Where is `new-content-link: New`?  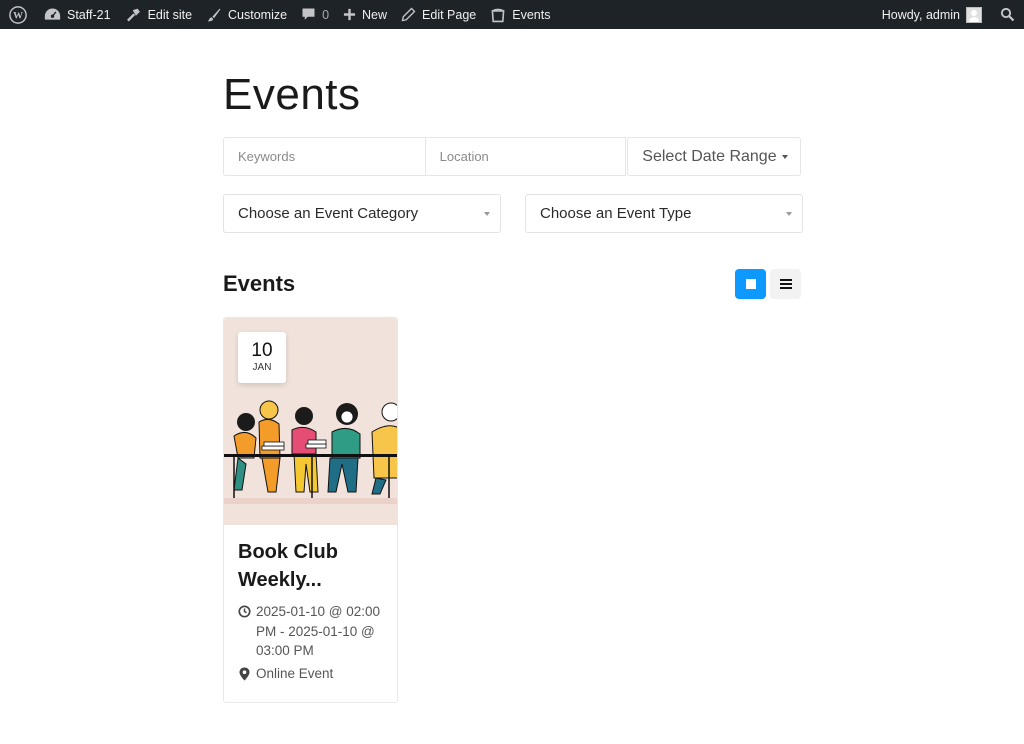
new-content-link: New is located at coordinates (365, 14).